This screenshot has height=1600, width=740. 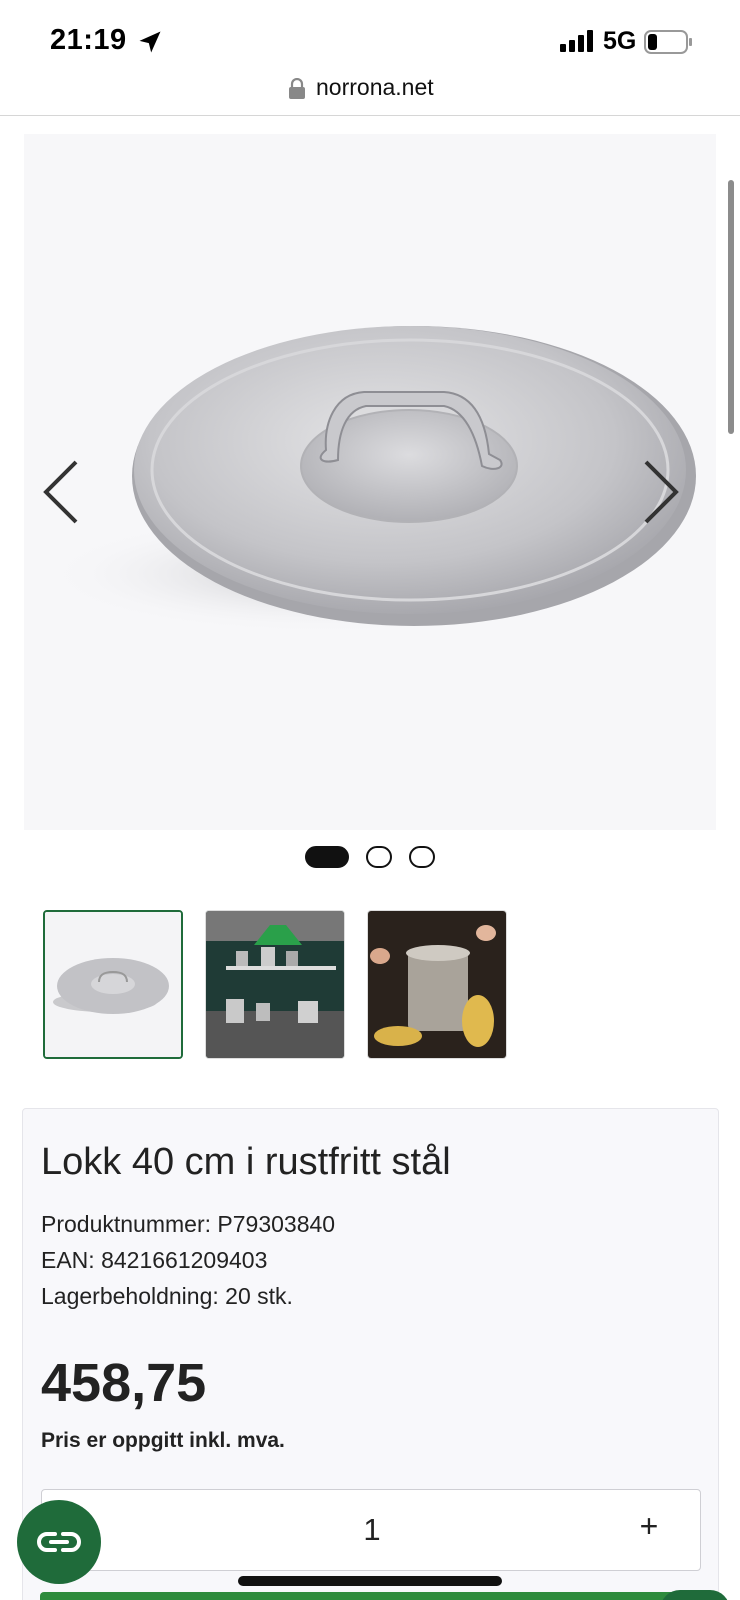 What do you see at coordinates (668, 42) in the screenshot?
I see `battery-icon` at bounding box center [668, 42].